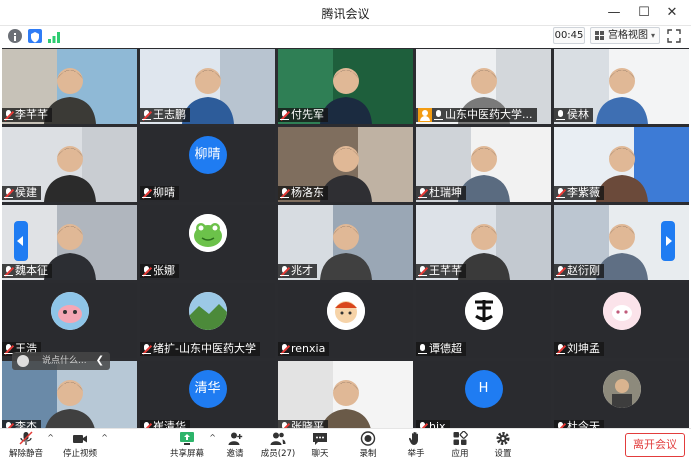 The width and height of the screenshot is (691, 461). I want to click on participant-tile: renxia, so click(345, 320).